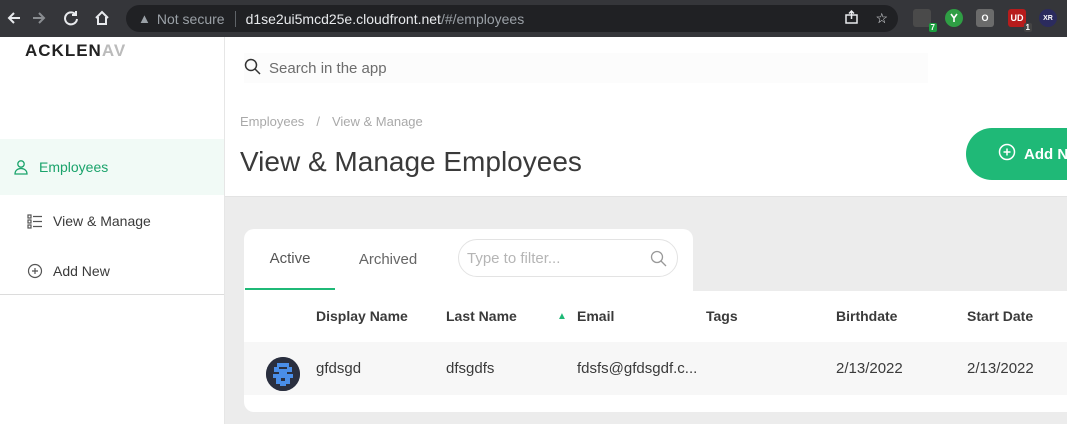 Image resolution: width=1067 pixels, height=424 pixels. I want to click on search-placeholder: Search in the app, so click(328, 68).